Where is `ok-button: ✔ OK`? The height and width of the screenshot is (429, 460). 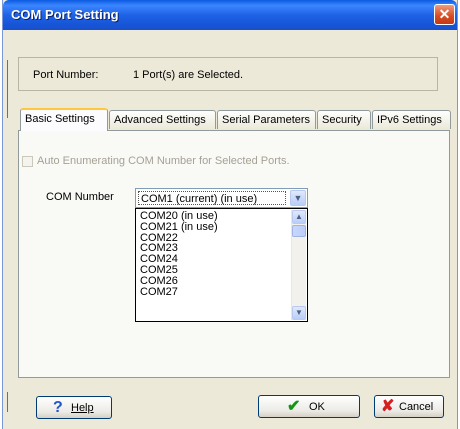
ok-button: ✔ OK is located at coordinates (309, 406).